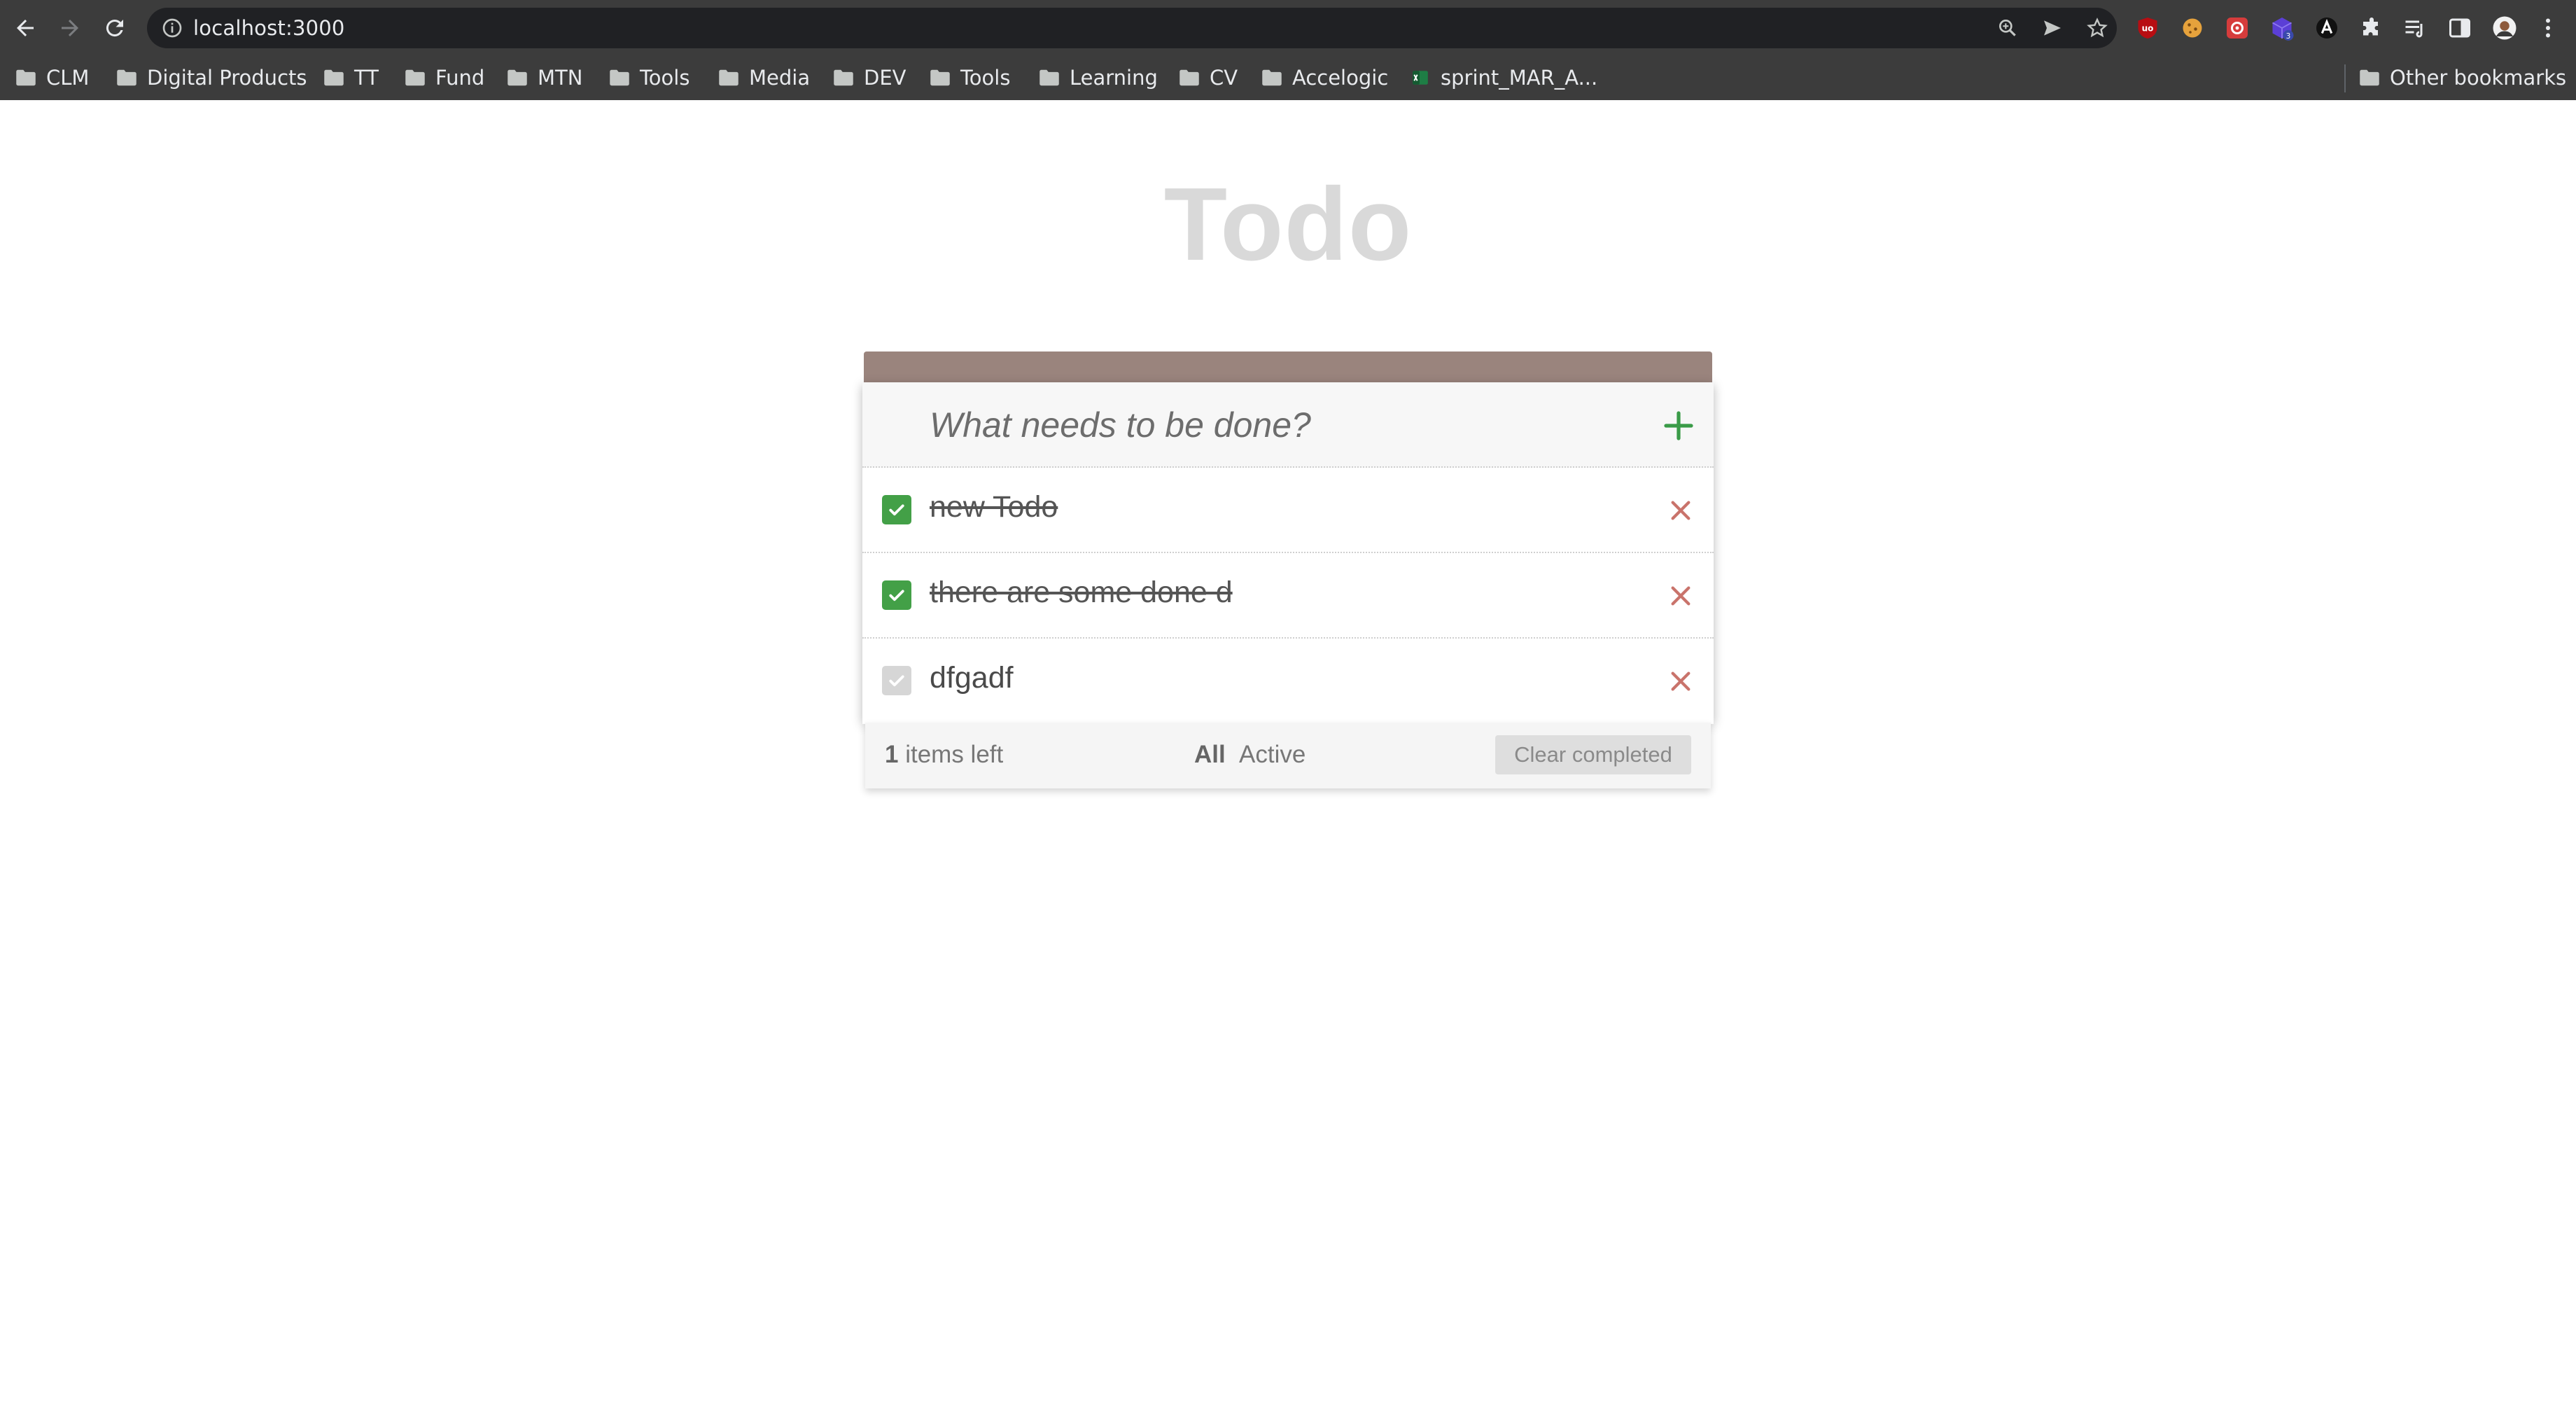  What do you see at coordinates (1340, 78) in the screenshot?
I see `bookmark-label: Accelogic` at bounding box center [1340, 78].